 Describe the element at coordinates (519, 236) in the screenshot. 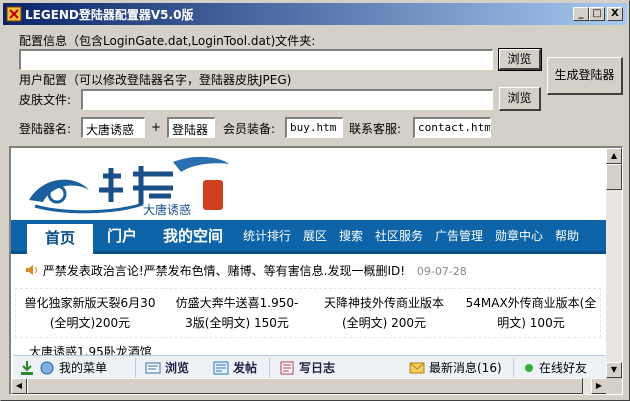

I see `nav-medals: 勋章中心` at that location.